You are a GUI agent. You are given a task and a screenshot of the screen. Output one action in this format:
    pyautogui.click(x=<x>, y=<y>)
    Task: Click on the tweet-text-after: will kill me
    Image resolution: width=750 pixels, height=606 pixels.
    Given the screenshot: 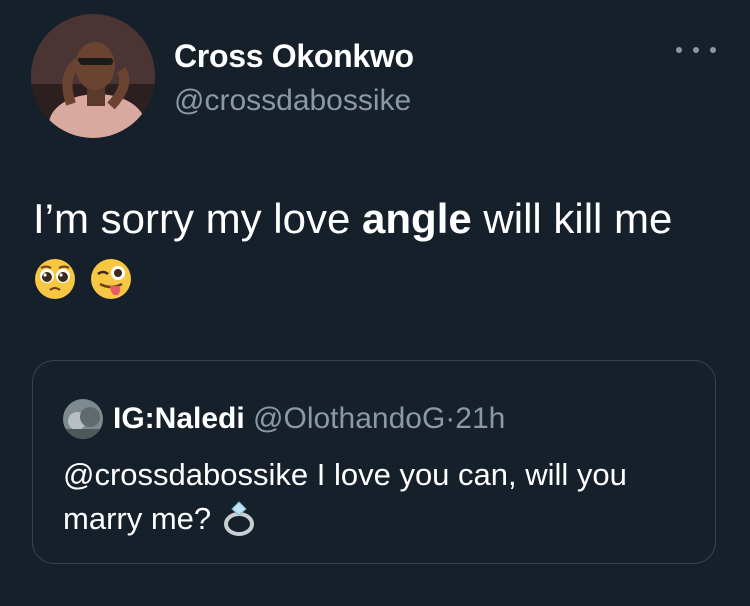 What is the action you would take?
    pyautogui.click(x=572, y=218)
    